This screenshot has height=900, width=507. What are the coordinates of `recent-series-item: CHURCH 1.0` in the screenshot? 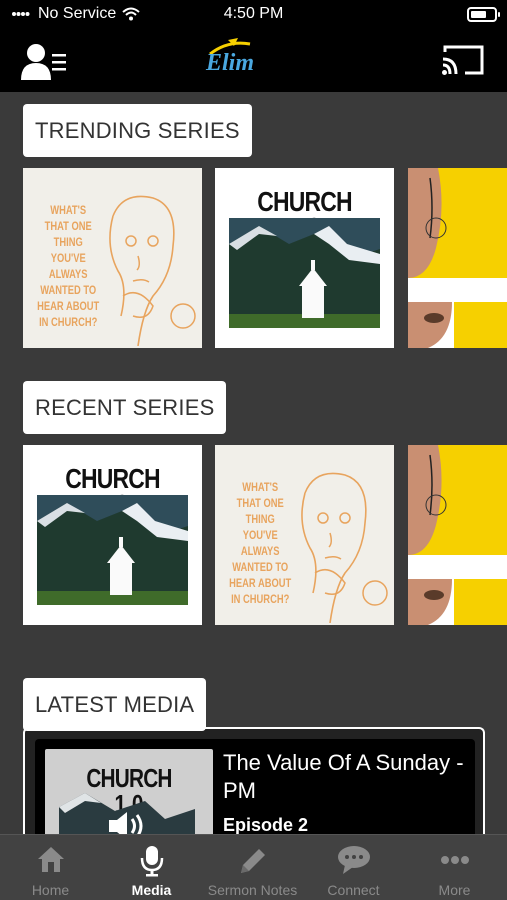 It's located at (112, 535).